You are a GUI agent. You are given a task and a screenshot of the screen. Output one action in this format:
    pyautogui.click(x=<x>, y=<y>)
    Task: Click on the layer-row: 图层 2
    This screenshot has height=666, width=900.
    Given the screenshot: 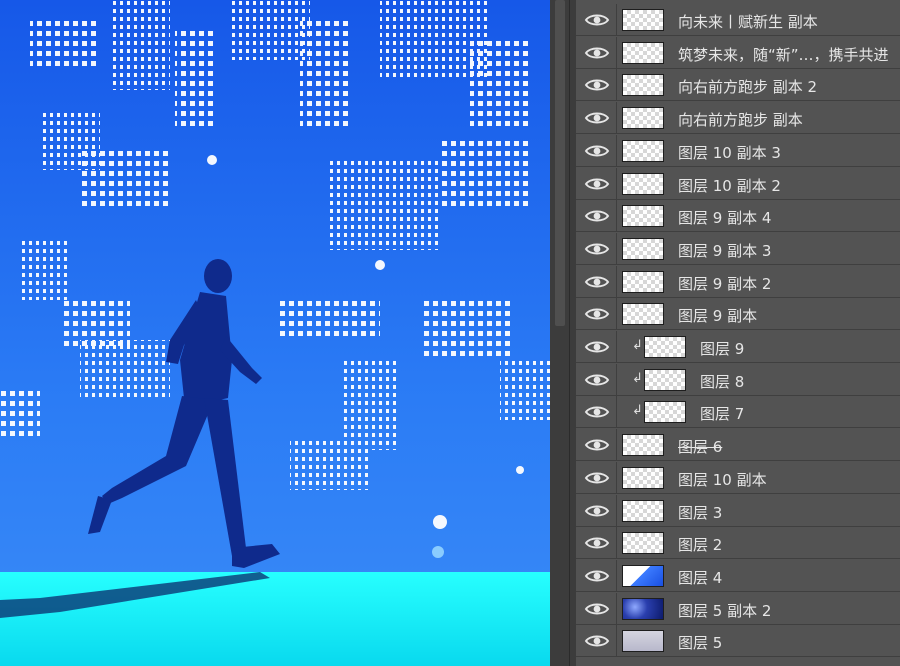 What is the action you would take?
    pyautogui.click(x=738, y=543)
    